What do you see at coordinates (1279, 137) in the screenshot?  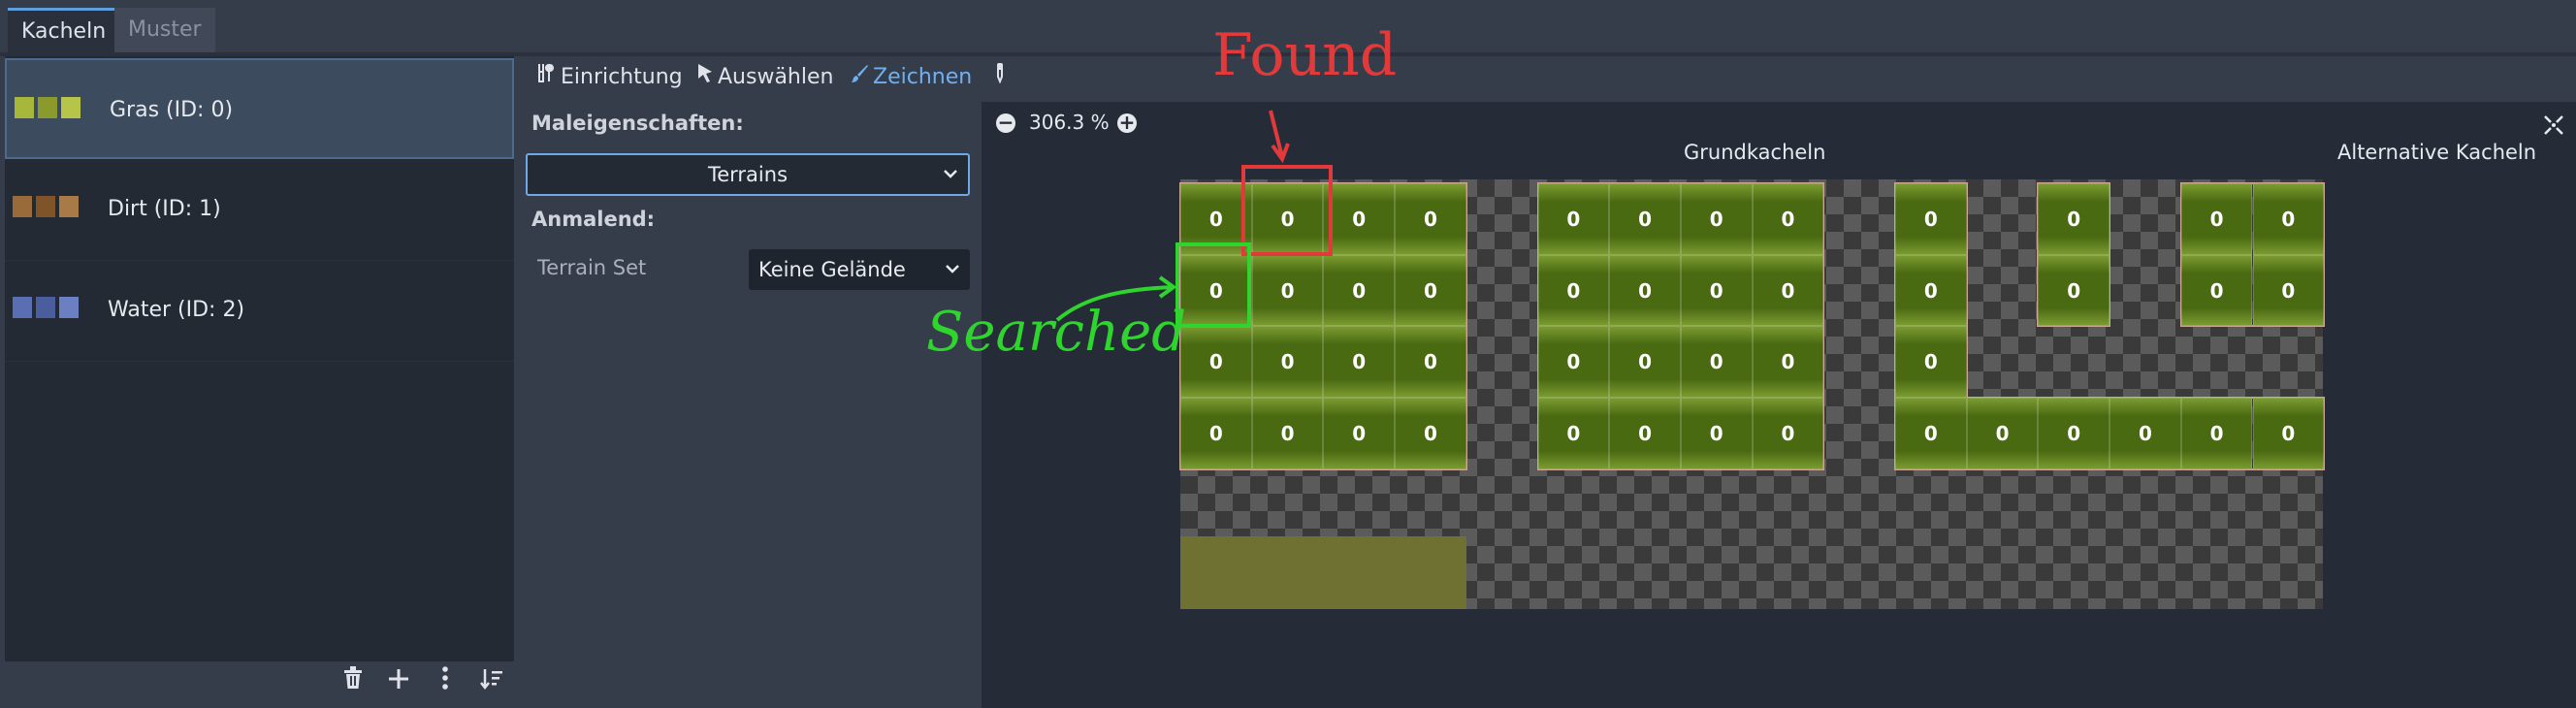 I see `found-arrow` at bounding box center [1279, 137].